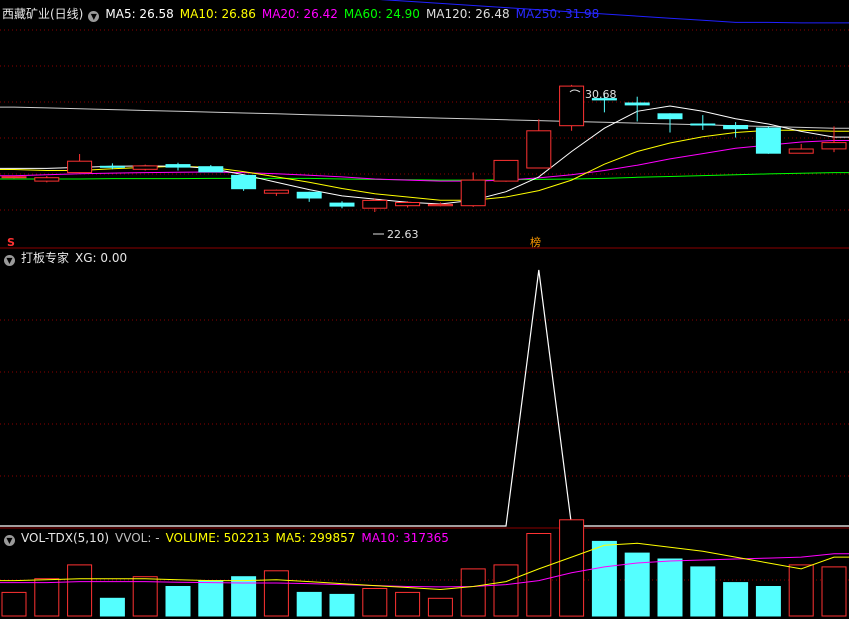  I want to click on volume-title: VOL-TDX(5,10), so click(65, 538).